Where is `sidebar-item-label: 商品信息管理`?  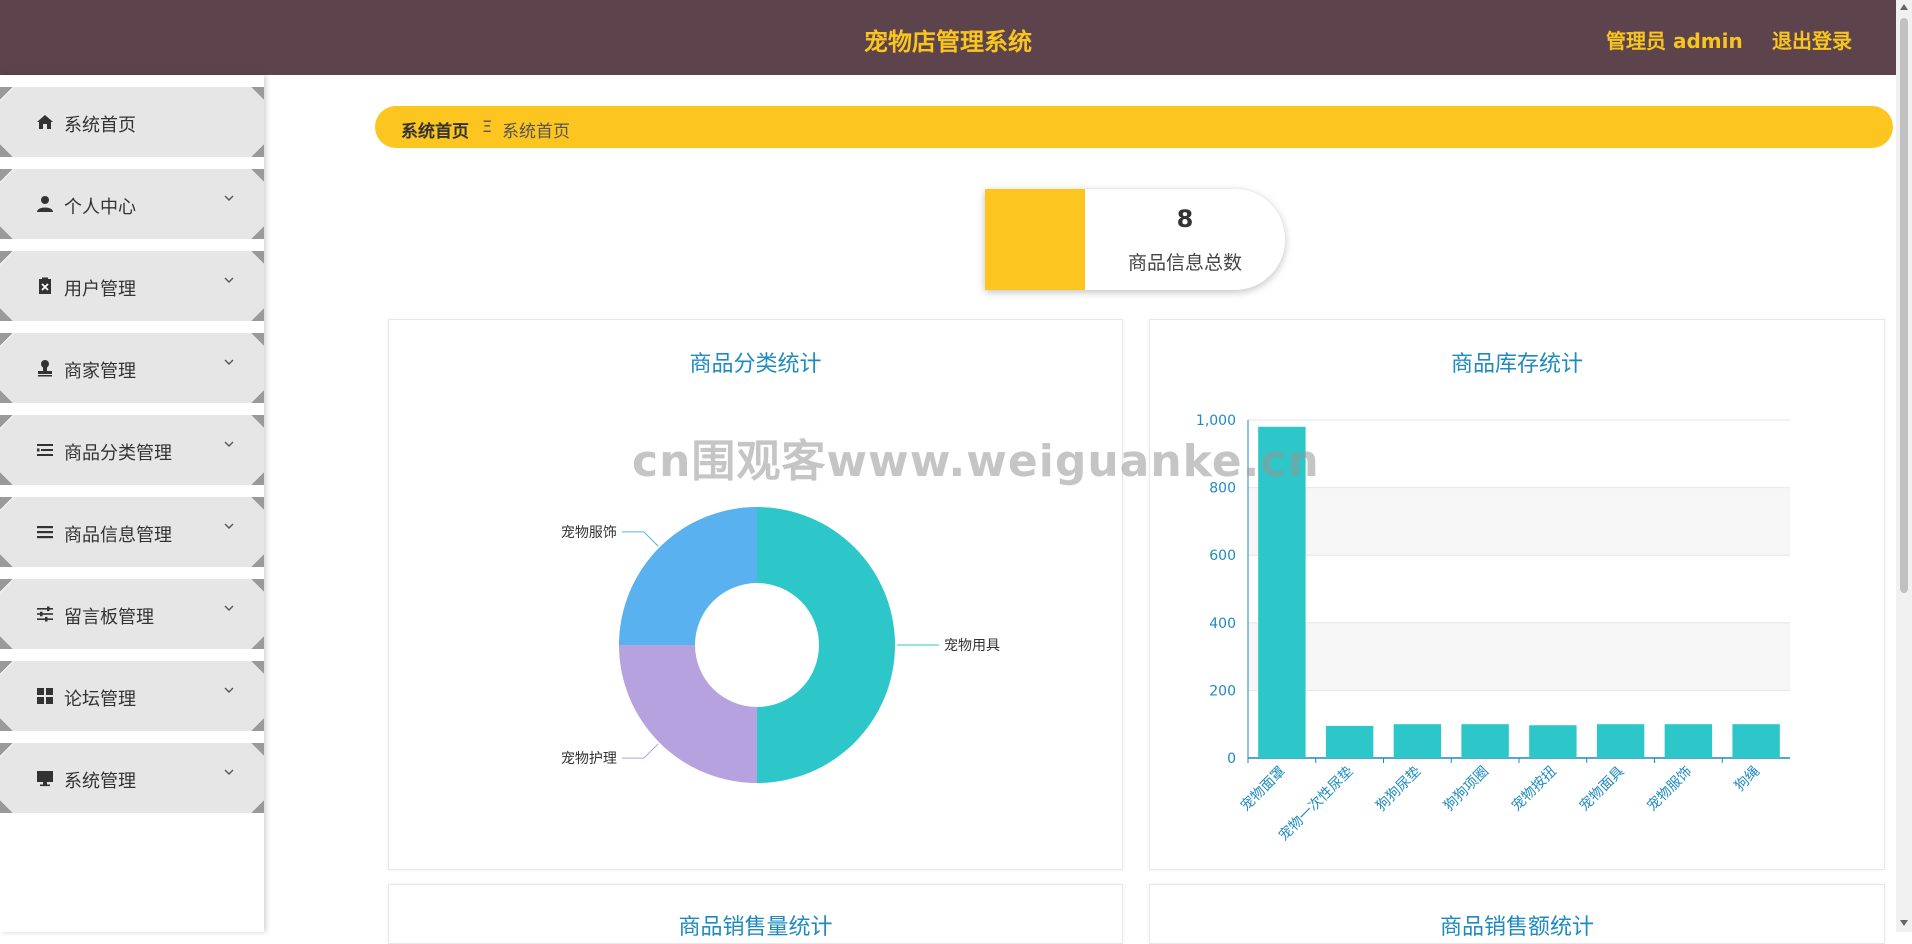
sidebar-item-label: 商品信息管理 is located at coordinates (118, 535).